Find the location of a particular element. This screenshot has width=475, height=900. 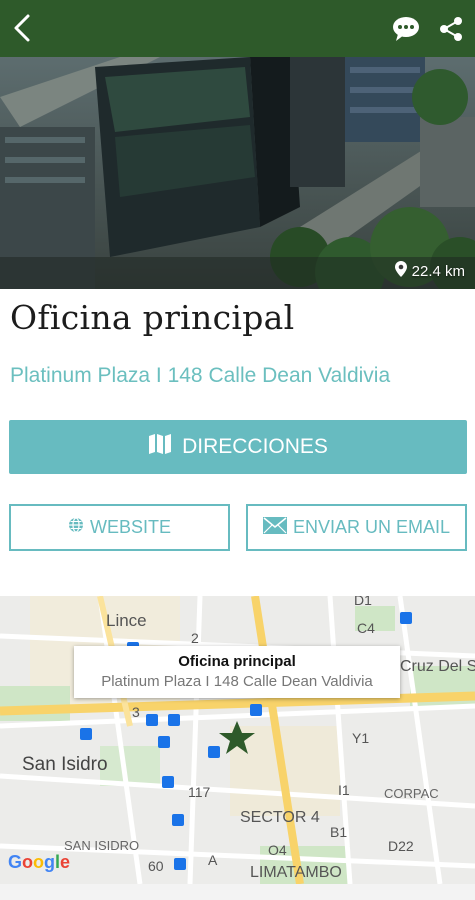

distance-value: 22.4 km is located at coordinates (438, 271).